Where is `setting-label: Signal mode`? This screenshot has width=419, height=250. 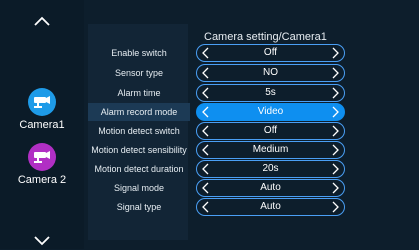
setting-label: Signal mode is located at coordinates (139, 188).